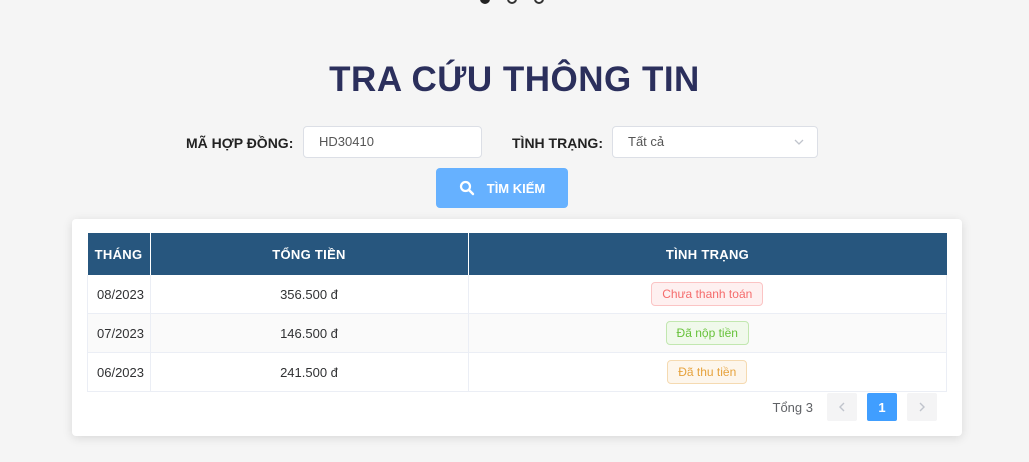  What do you see at coordinates (309, 254) in the screenshot?
I see `header-total: TỔNG TIỀN` at bounding box center [309, 254].